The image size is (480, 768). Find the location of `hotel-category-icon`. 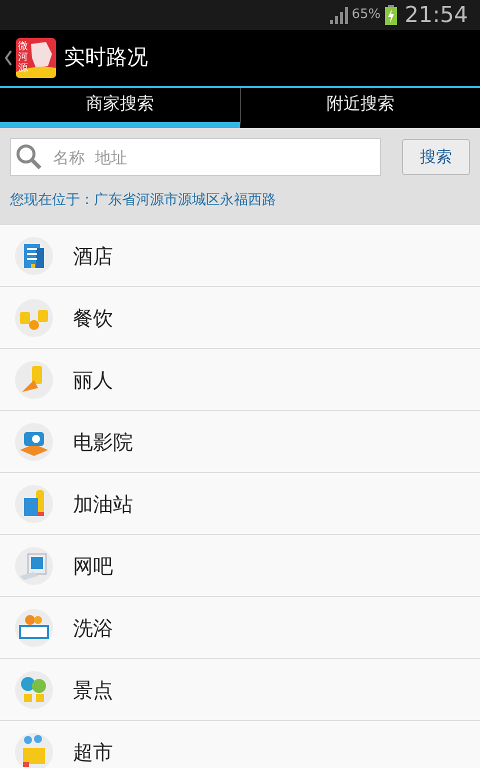

hotel-category-icon is located at coordinates (34, 256).